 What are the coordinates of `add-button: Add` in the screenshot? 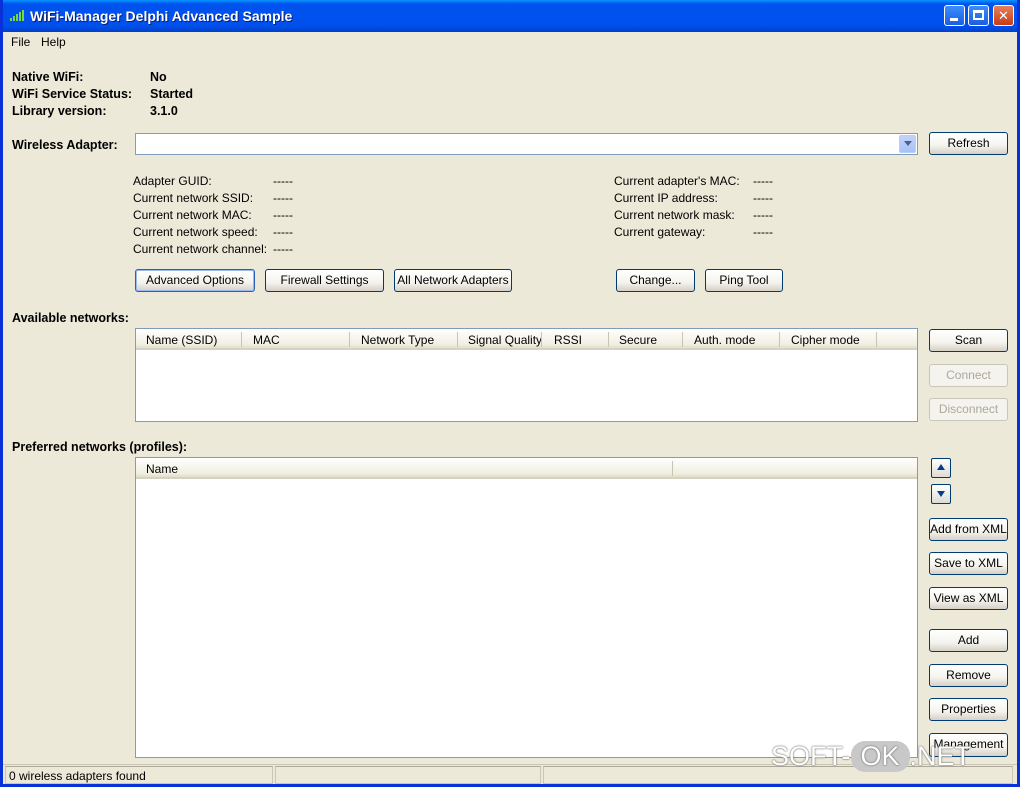 It's located at (968, 640).